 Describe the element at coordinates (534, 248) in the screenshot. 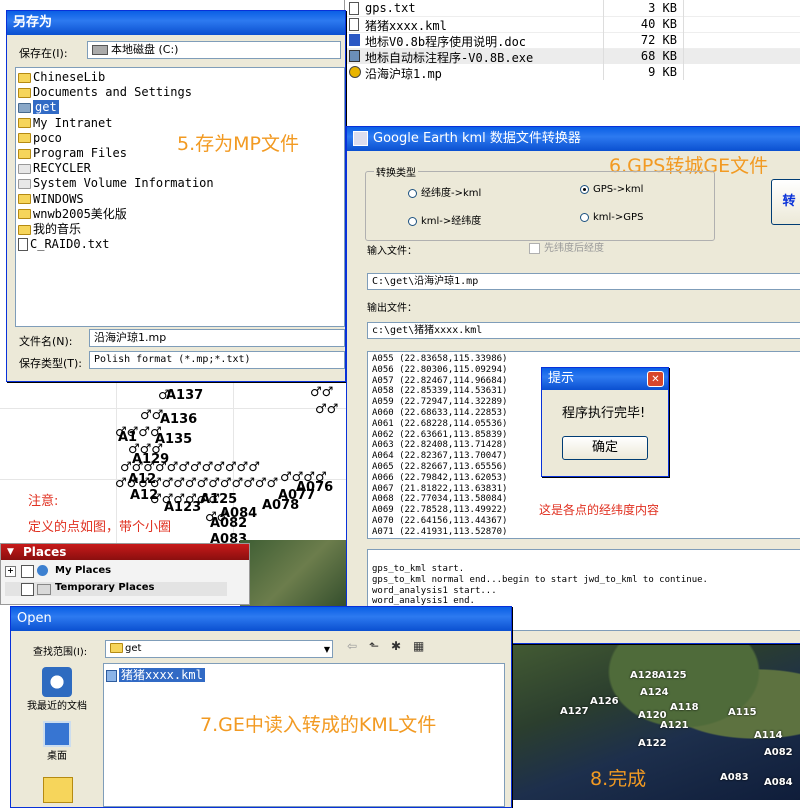

I see `checkbox-icon` at that location.